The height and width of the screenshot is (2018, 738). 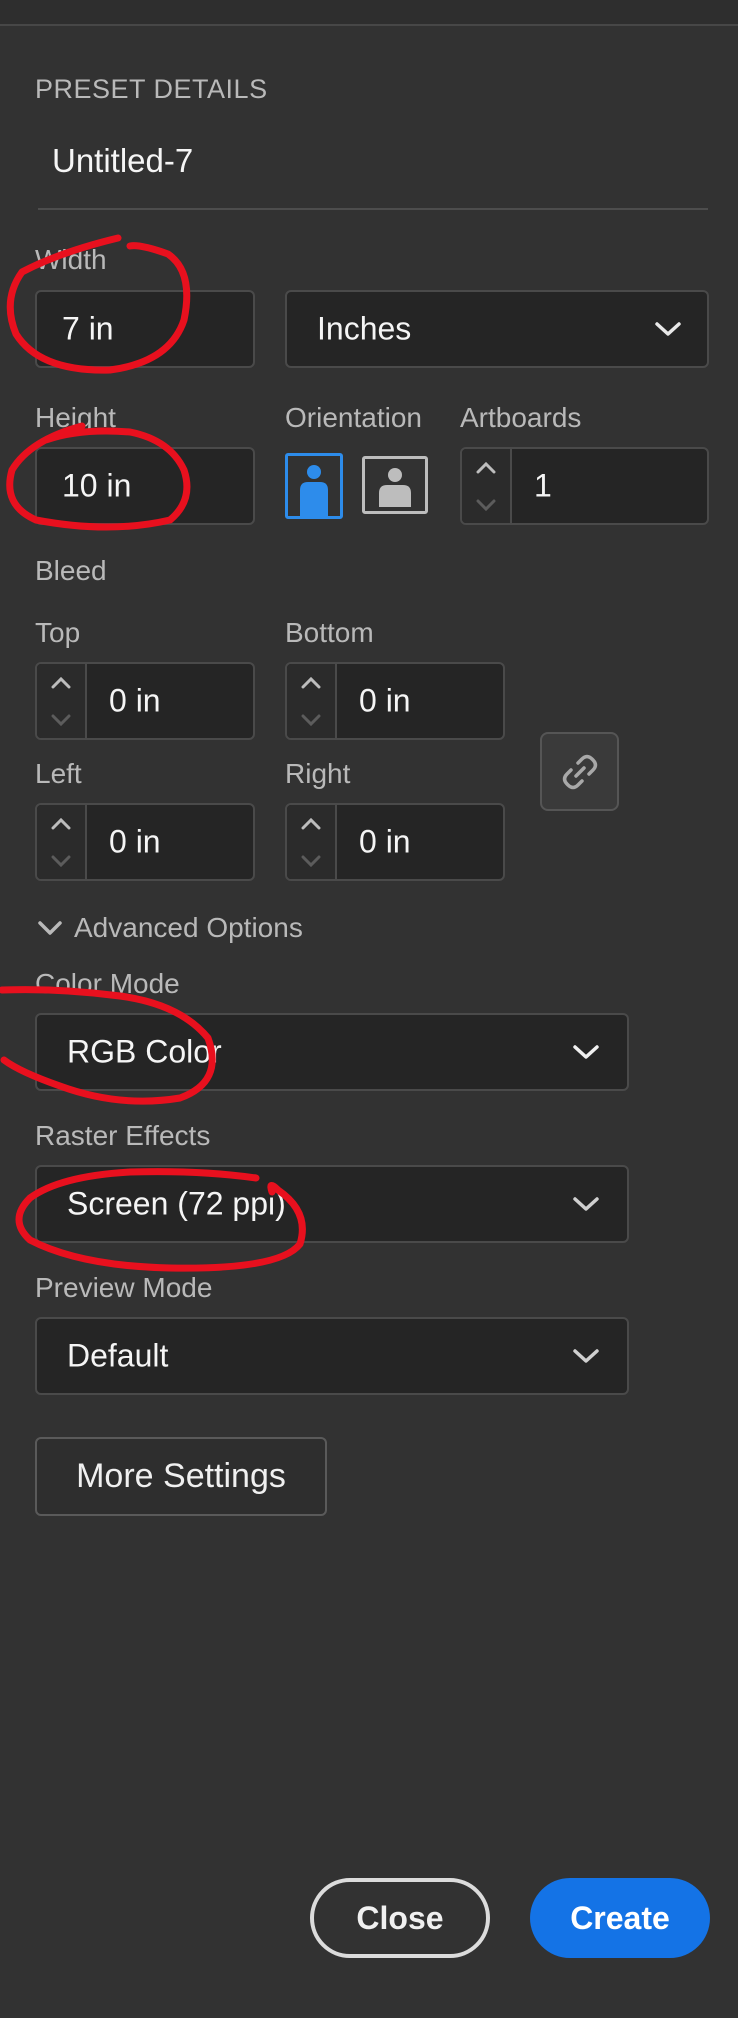 I want to click on bleed-bottom-label: Bottom, so click(x=329, y=632).